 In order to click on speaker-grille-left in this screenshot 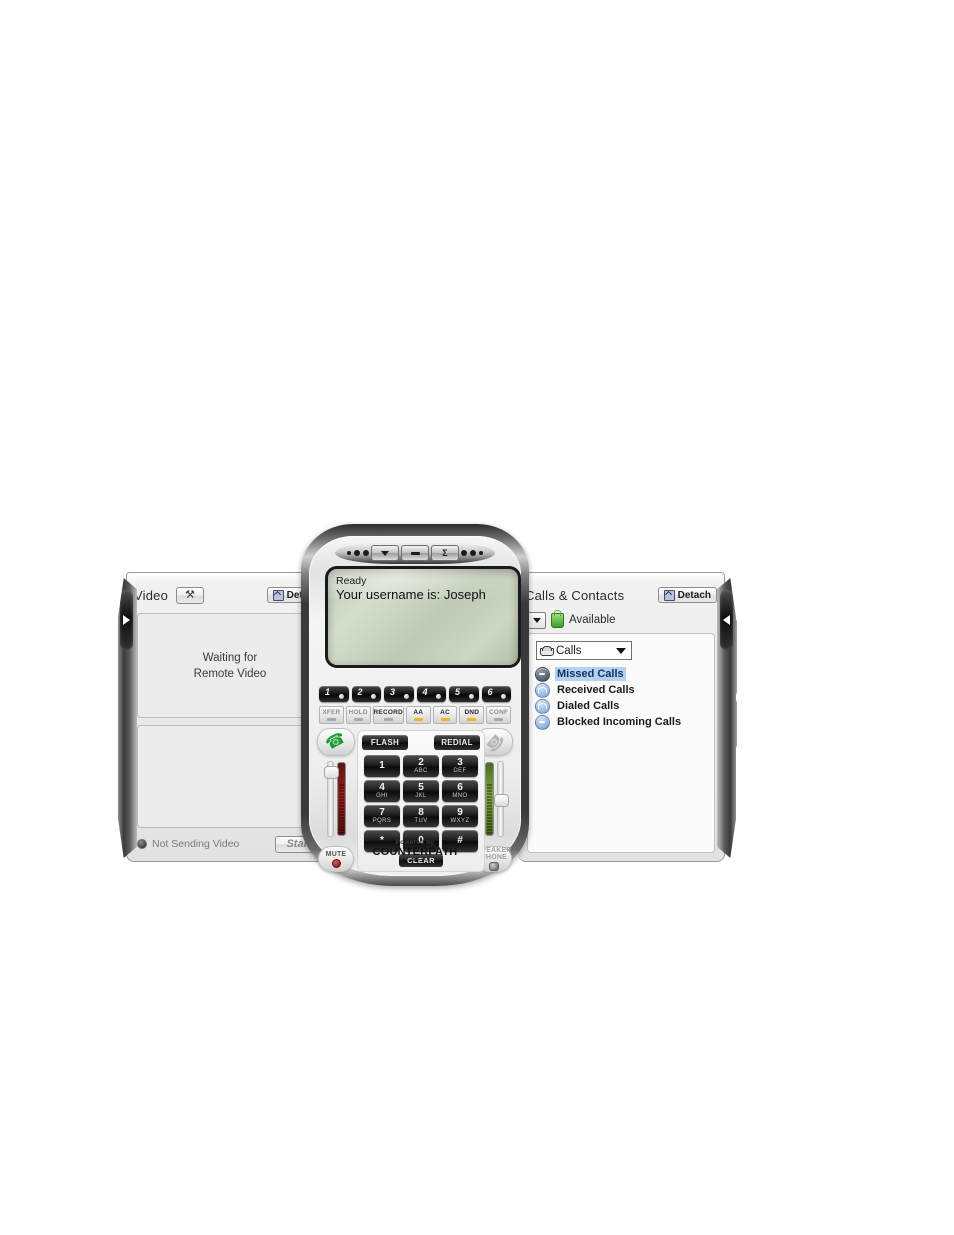, I will do `click(358, 553)`.